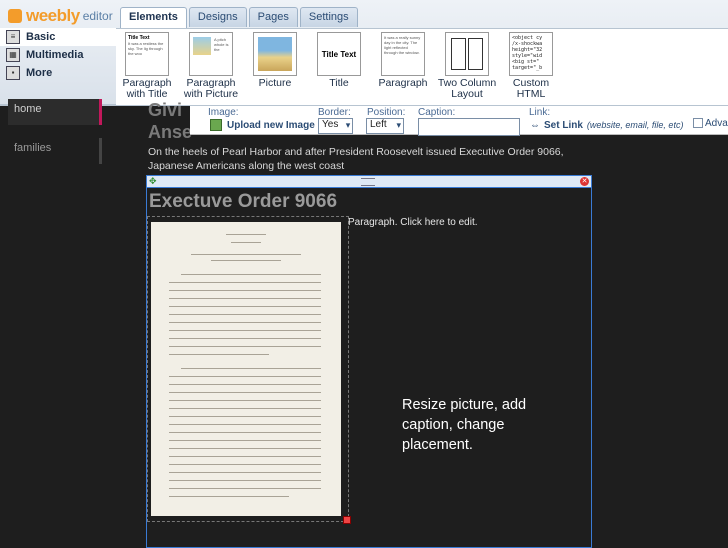  What do you see at coordinates (386, 112) in the screenshot?
I see `position-label: Position:` at bounding box center [386, 112].